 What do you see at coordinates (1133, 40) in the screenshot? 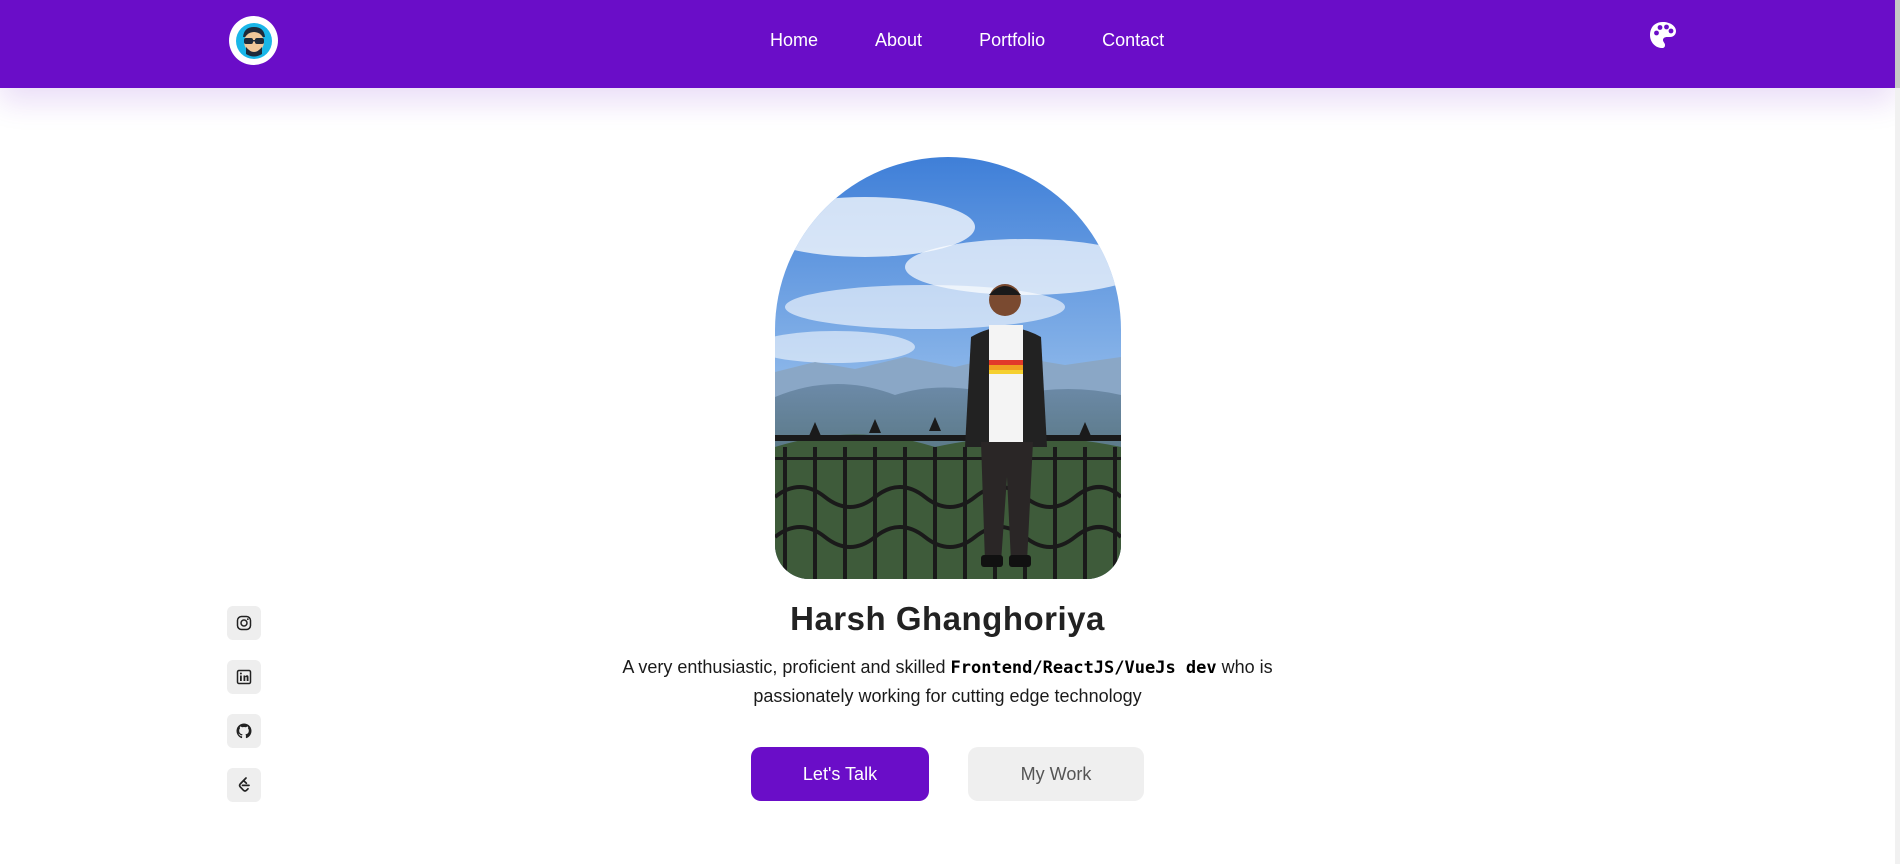
I see `nav-contact: Contact` at bounding box center [1133, 40].